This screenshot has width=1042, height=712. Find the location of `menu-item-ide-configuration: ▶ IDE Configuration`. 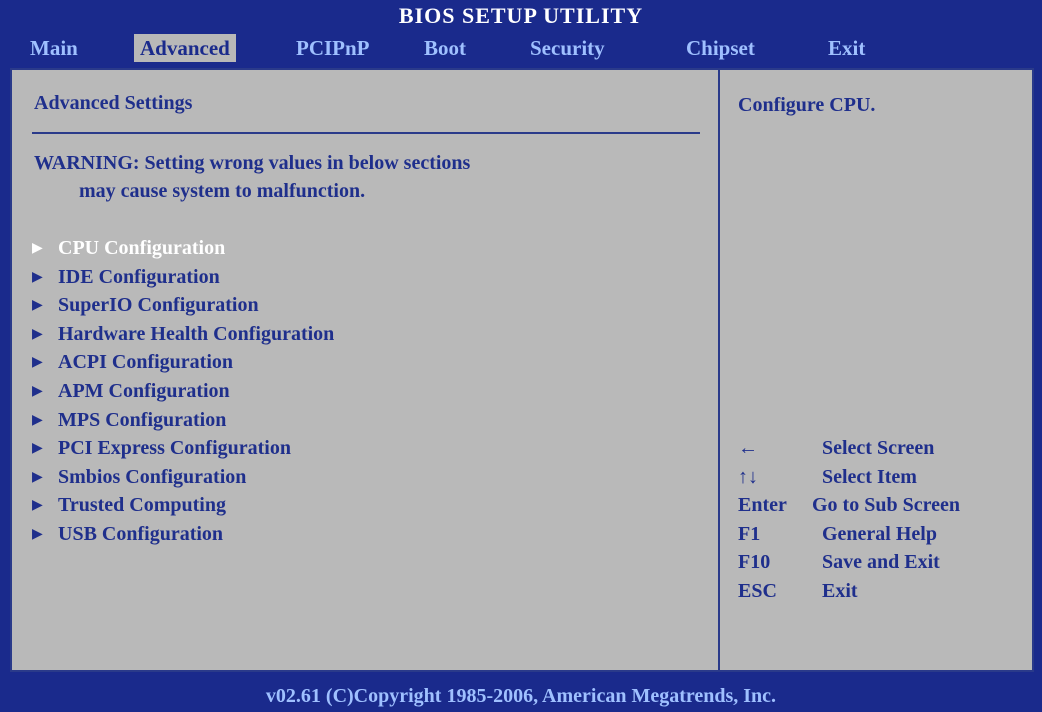

menu-item-ide-configuration: ▶ IDE Configuration is located at coordinates (183, 277).